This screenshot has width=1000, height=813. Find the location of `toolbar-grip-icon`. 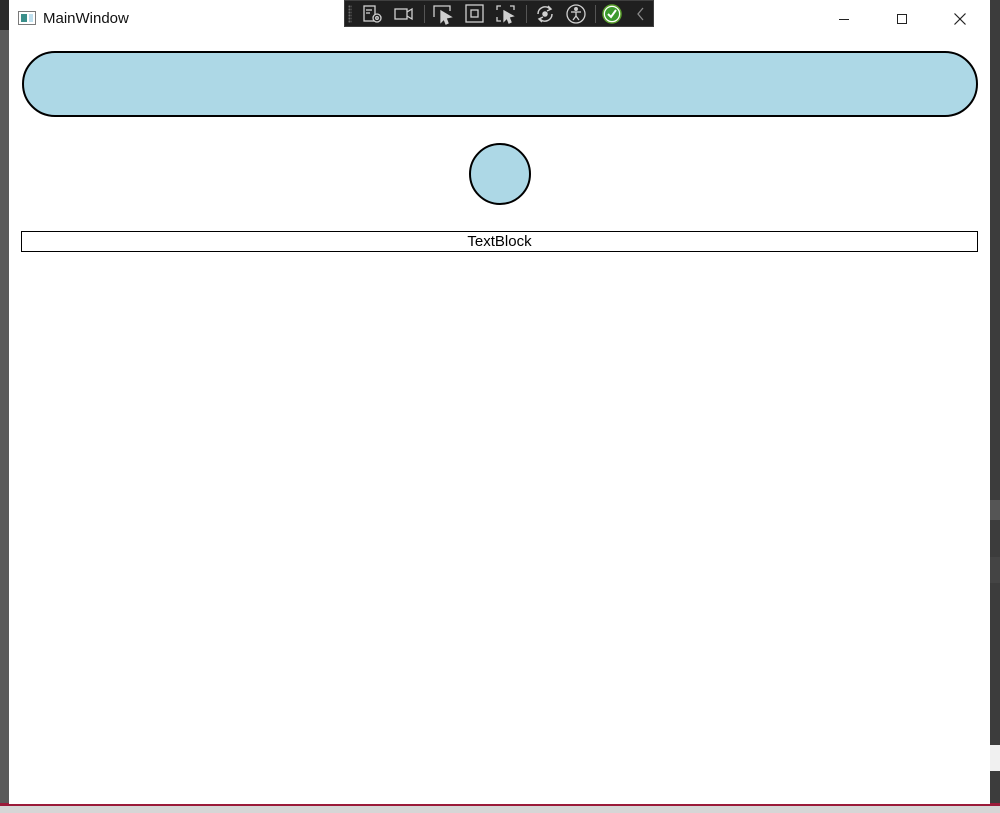

toolbar-grip-icon is located at coordinates (350, 14).